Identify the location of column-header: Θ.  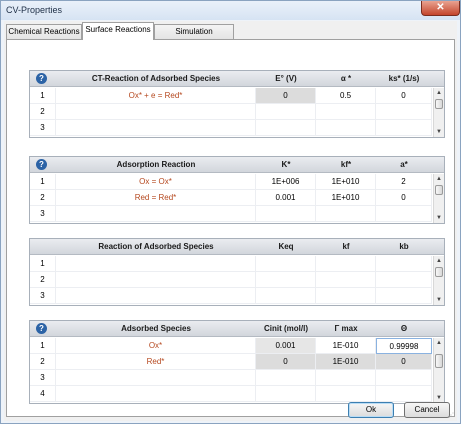
(404, 328).